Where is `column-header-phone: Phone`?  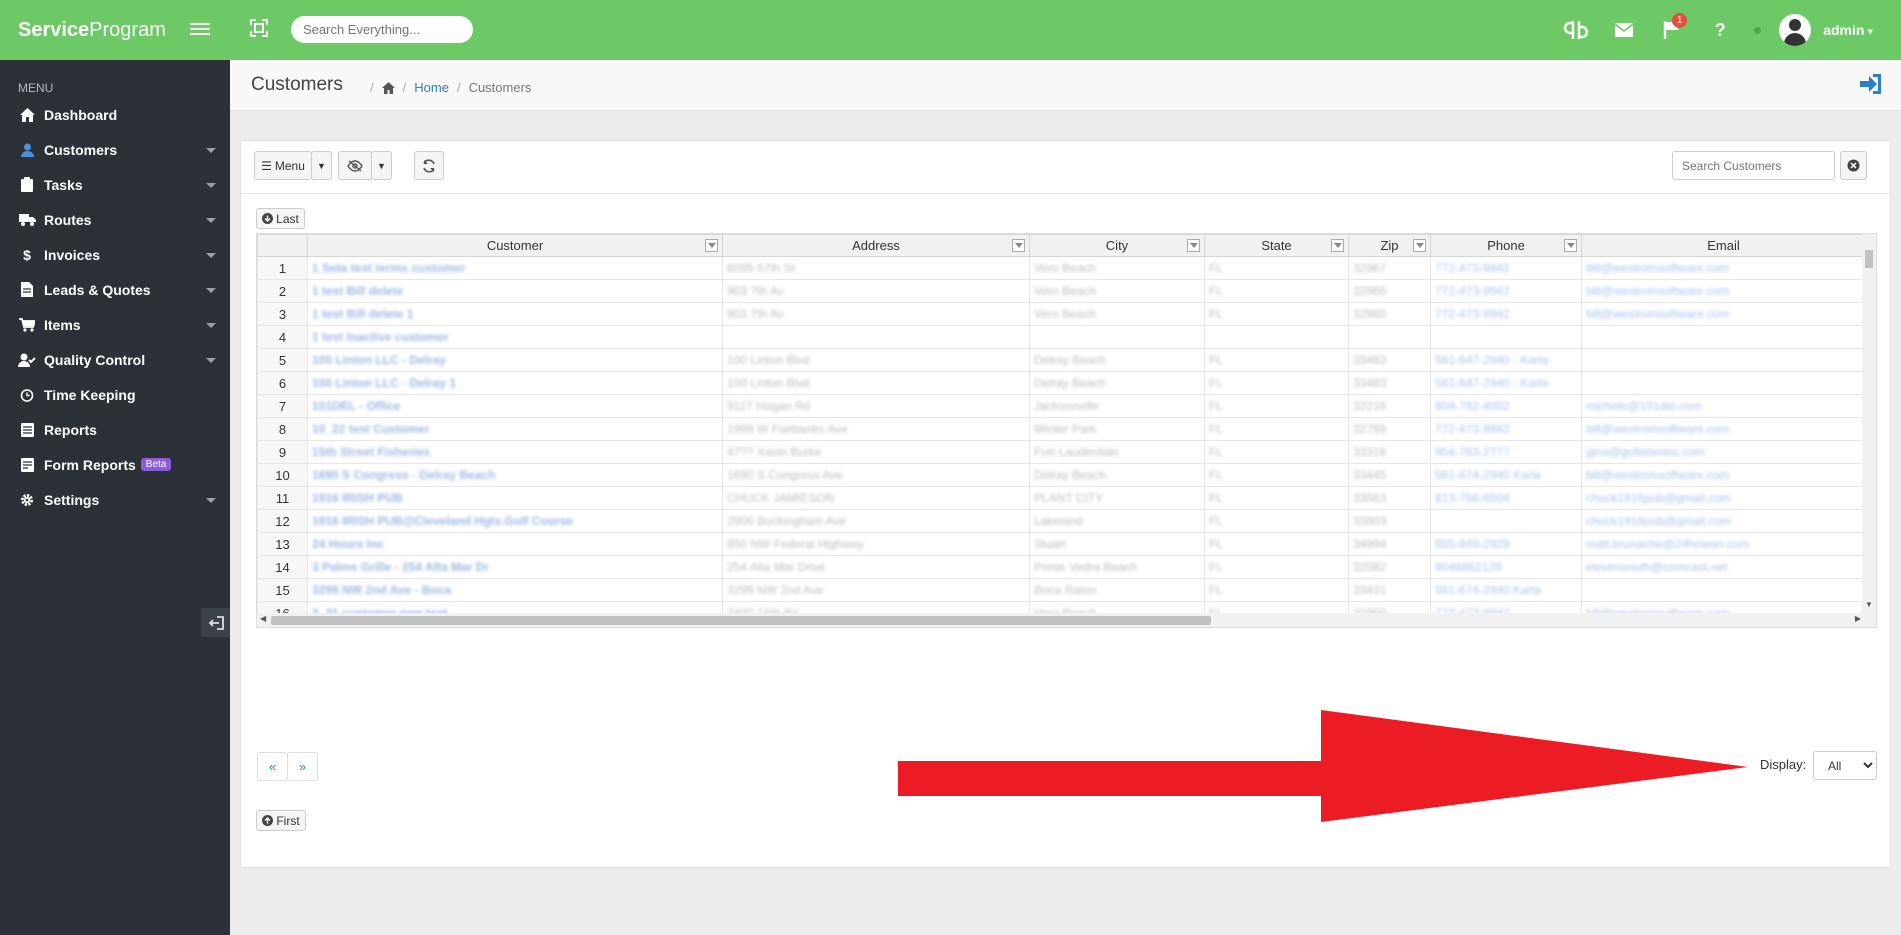 column-header-phone: Phone is located at coordinates (1506, 245).